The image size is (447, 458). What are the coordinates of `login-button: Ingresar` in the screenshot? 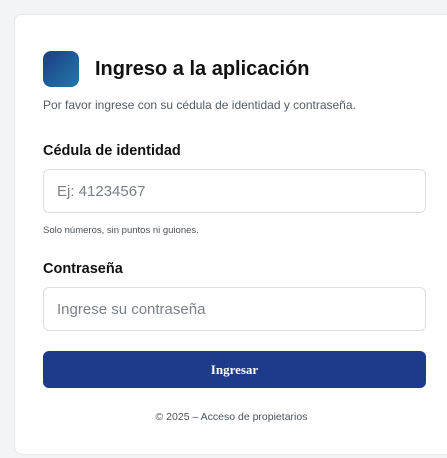 It's located at (234, 369).